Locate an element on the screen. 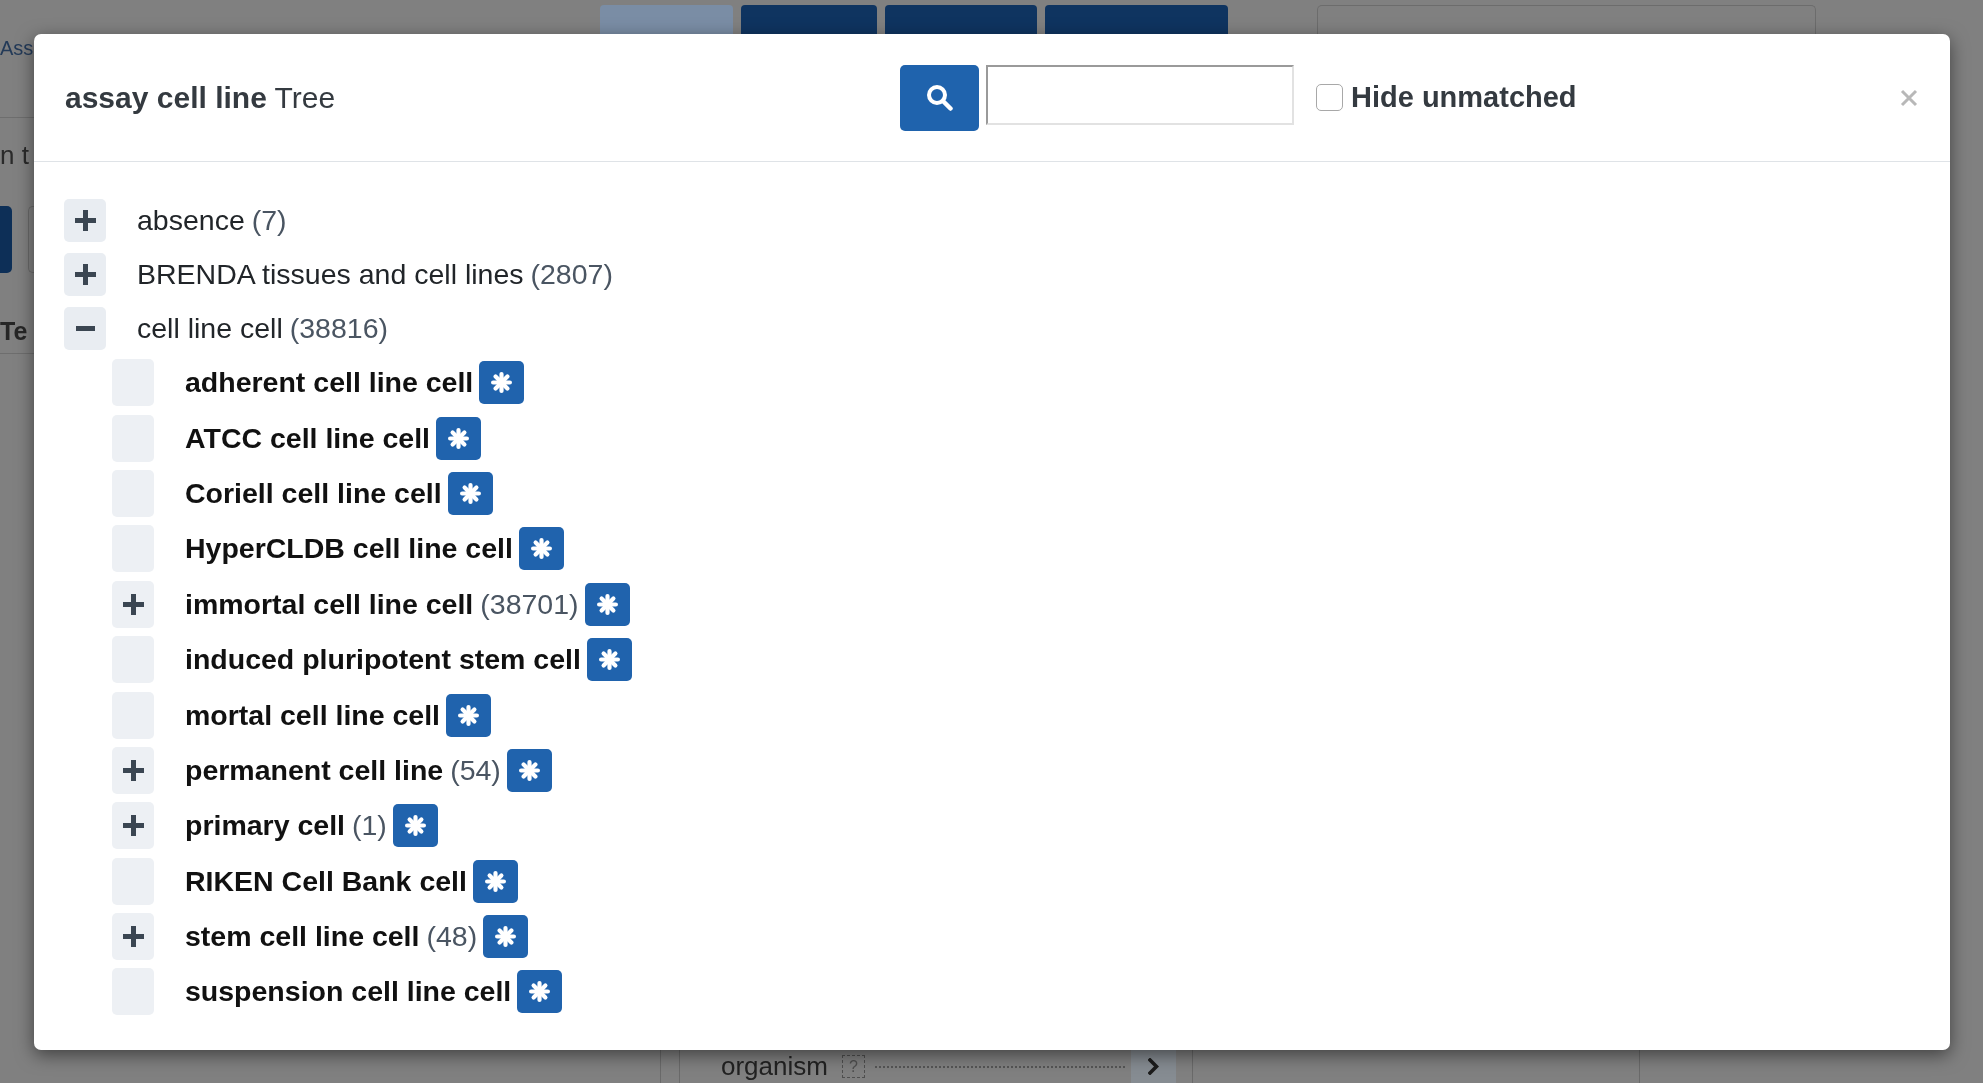  item-count: (38701) is located at coordinates (529, 604).